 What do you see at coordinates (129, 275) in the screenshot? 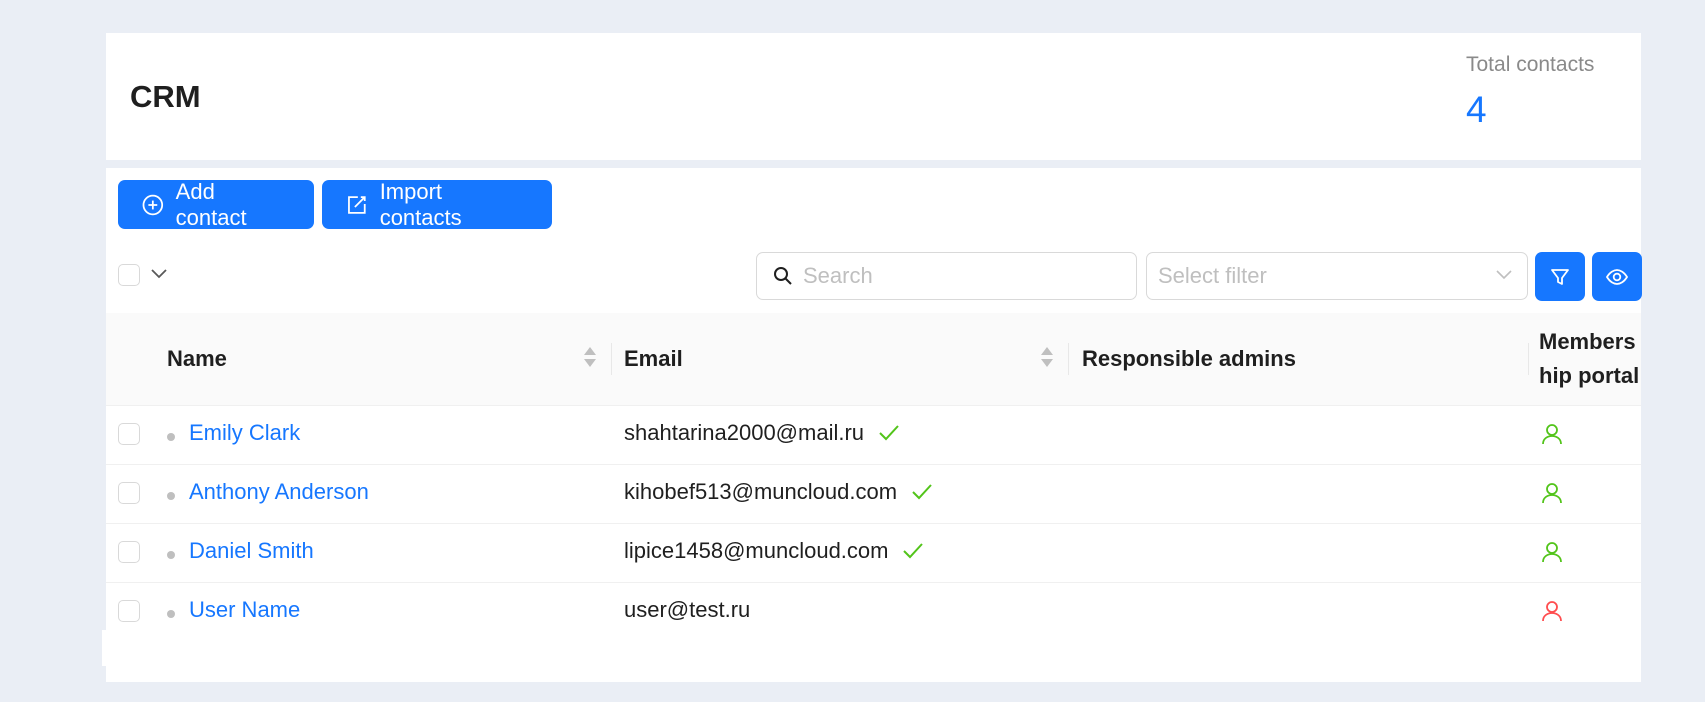
I see `select-all-checkbox` at bounding box center [129, 275].